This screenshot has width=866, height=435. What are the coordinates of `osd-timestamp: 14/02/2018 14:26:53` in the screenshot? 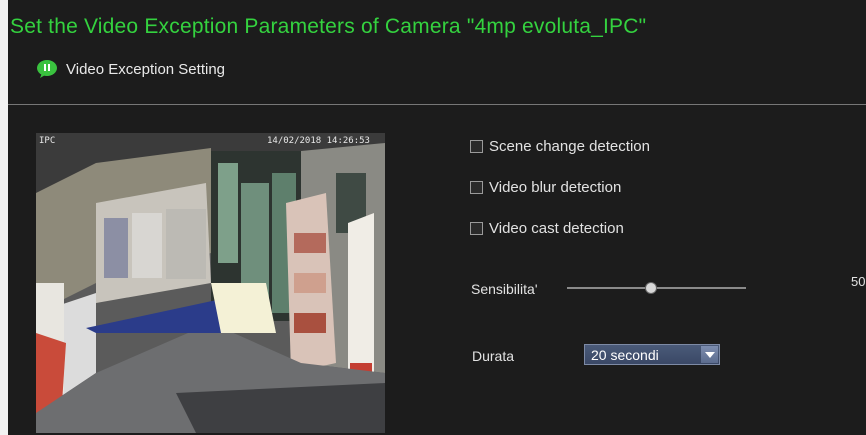 It's located at (318, 141).